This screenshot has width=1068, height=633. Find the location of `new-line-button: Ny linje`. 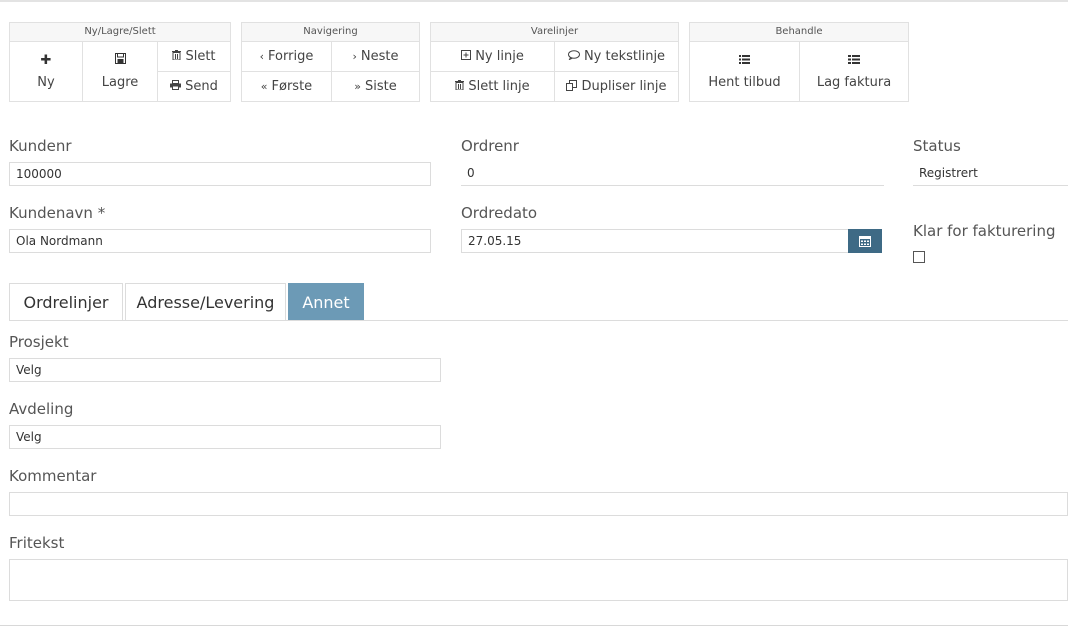

new-line-button: Ny linje is located at coordinates (492, 56).